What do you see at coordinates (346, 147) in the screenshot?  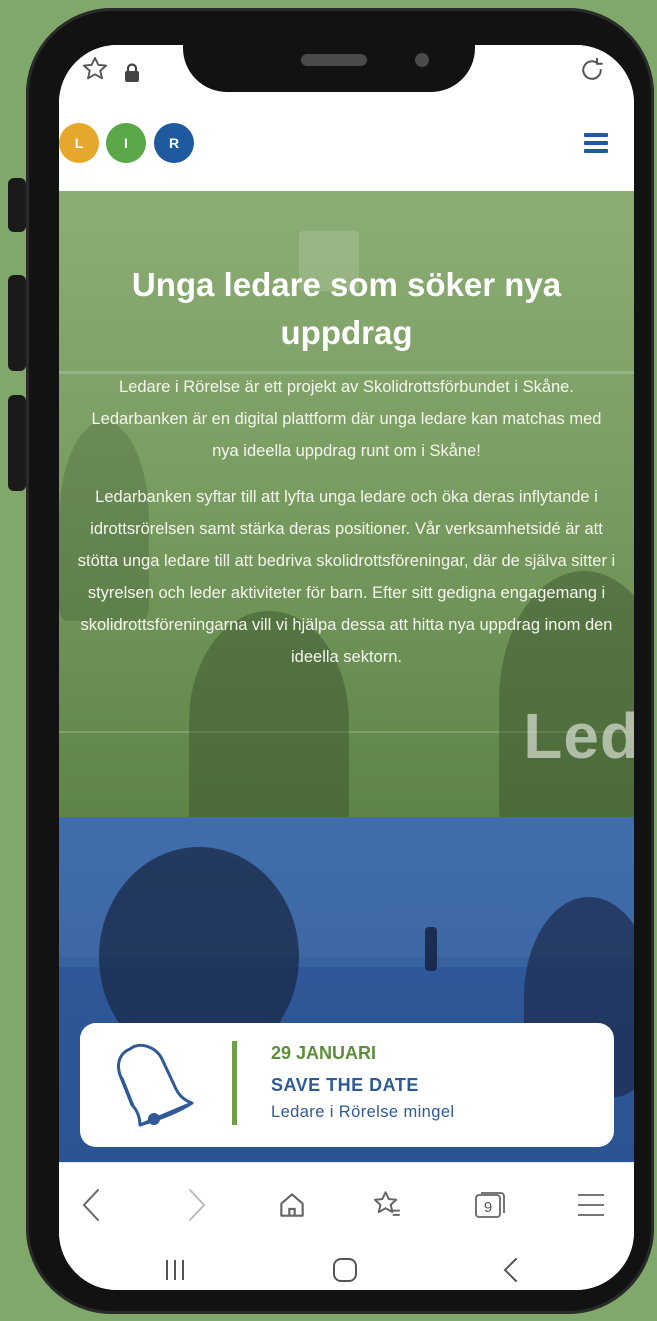 I see `site-header: L I R` at bounding box center [346, 147].